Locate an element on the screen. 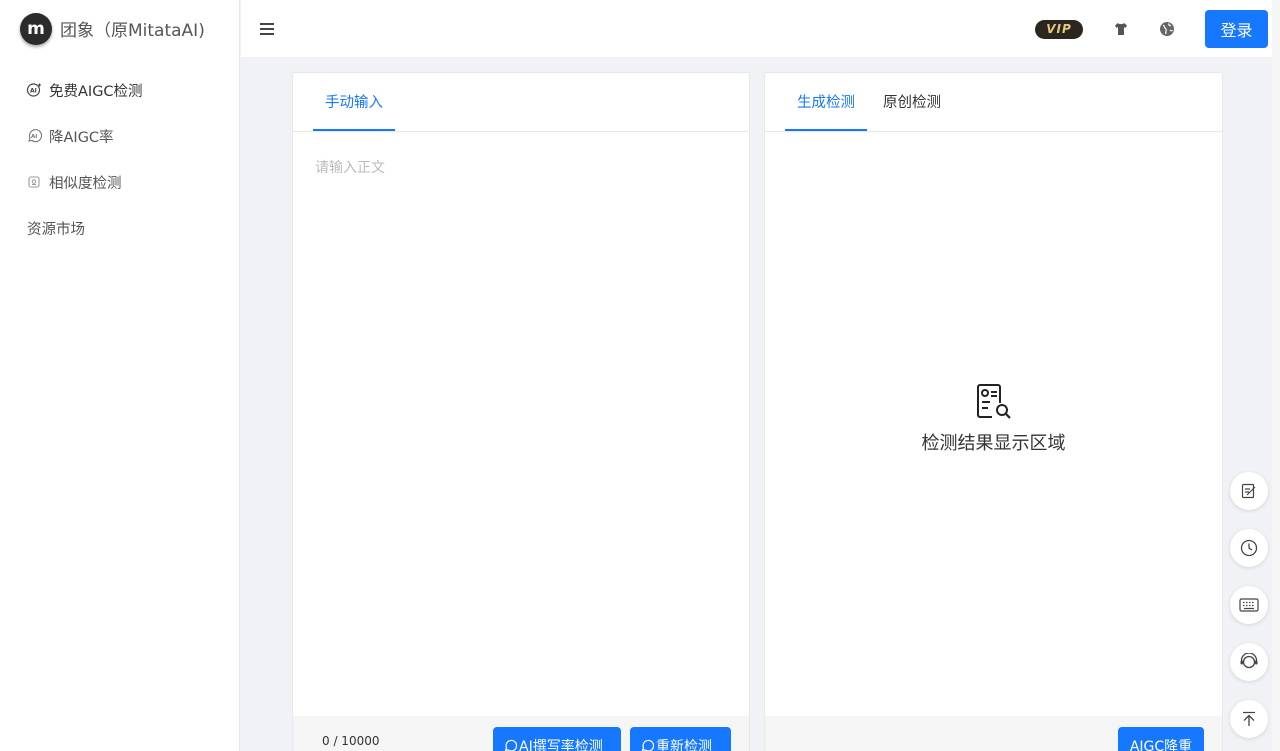 The height and width of the screenshot is (751, 1280). aigc-reduce-button: AIGC降重 is located at coordinates (1161, 739).